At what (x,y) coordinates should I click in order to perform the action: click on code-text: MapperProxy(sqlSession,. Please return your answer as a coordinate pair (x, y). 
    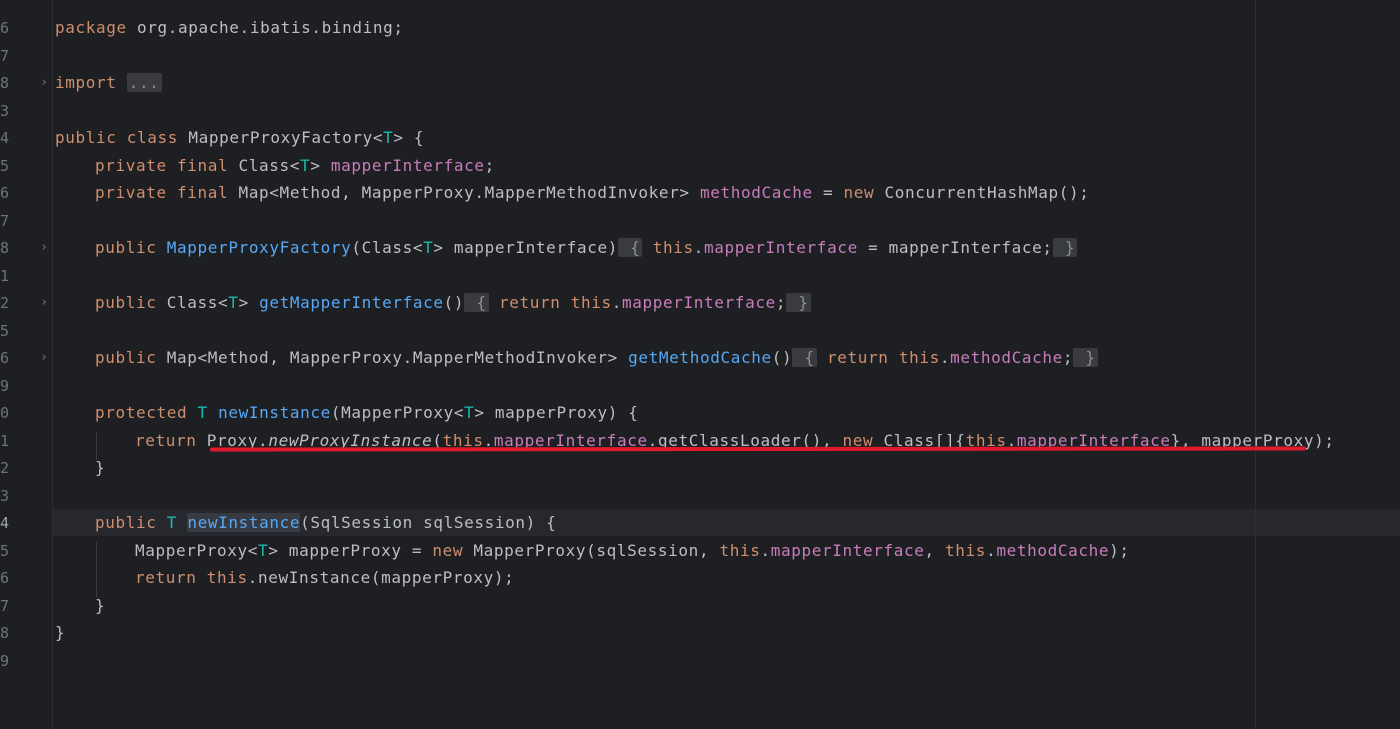
    Looking at the image, I should click on (591, 550).